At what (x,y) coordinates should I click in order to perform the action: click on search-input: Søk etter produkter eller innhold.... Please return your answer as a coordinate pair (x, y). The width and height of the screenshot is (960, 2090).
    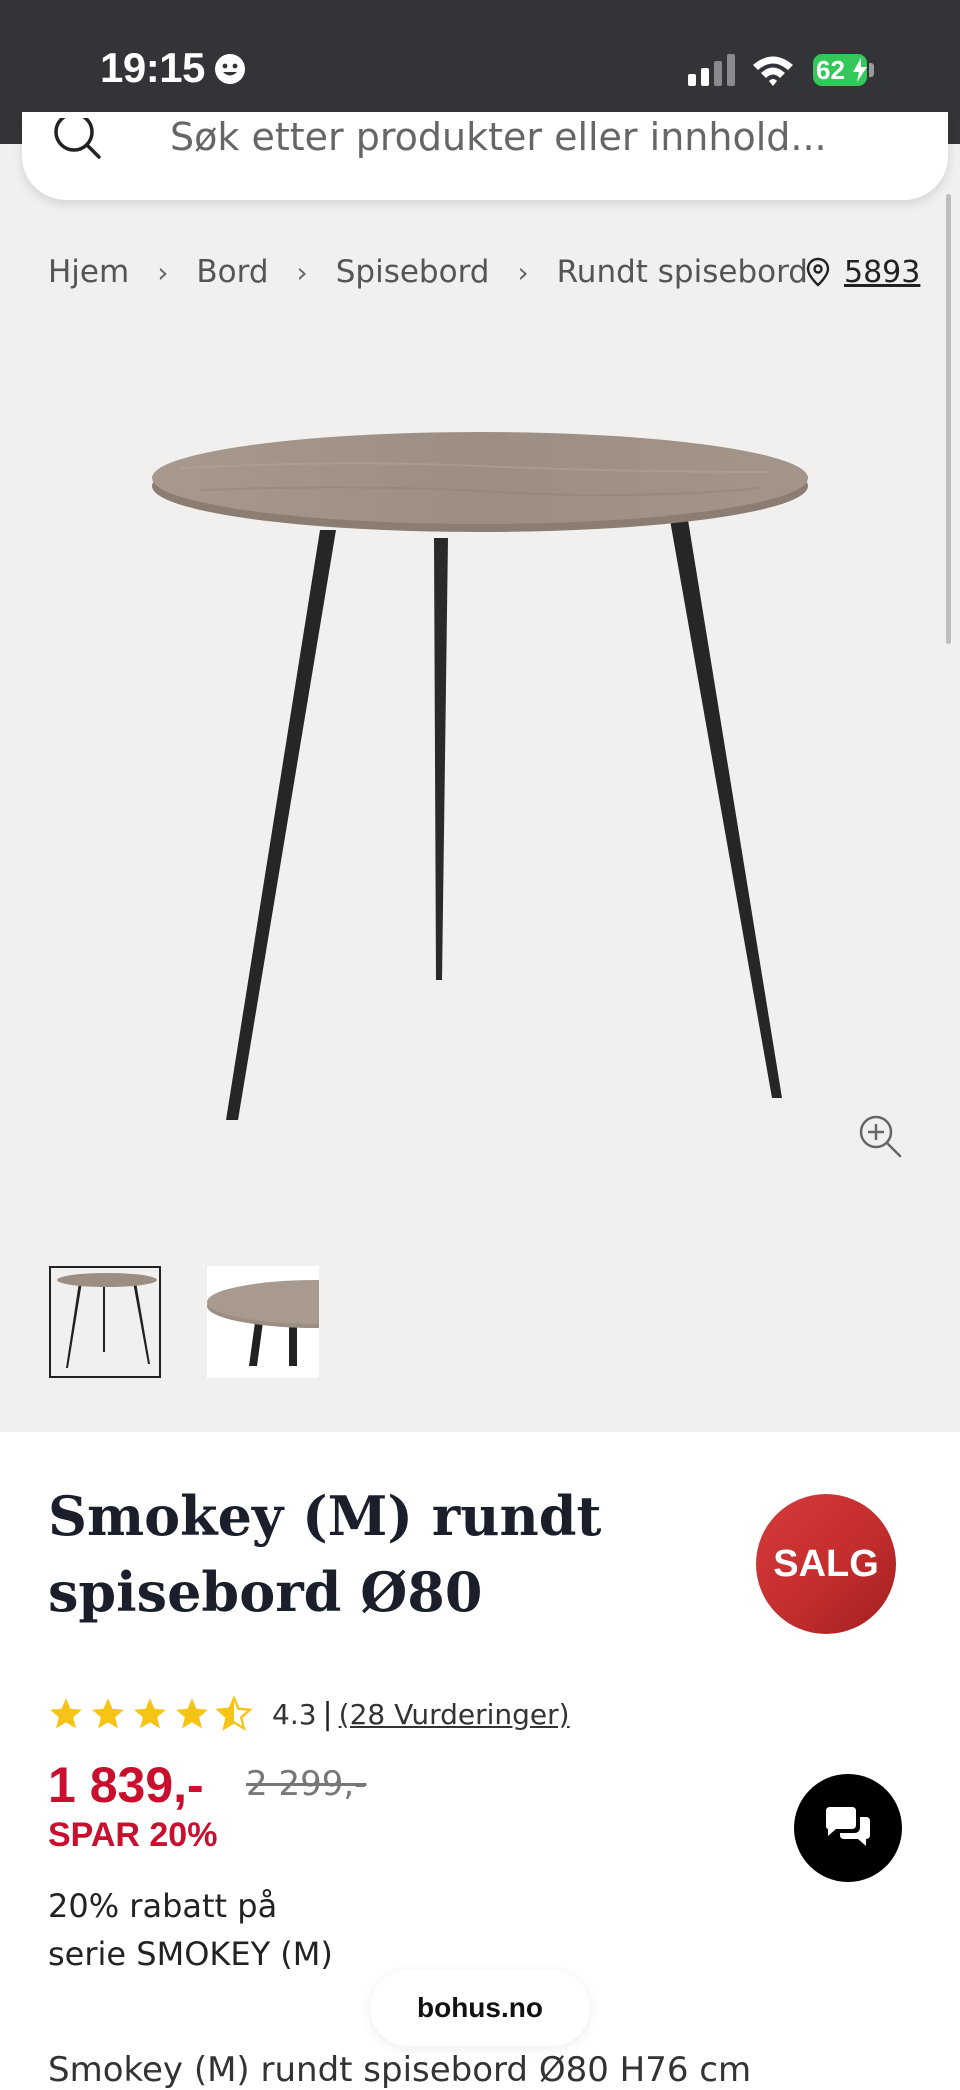
    Looking at the image, I should click on (498, 152).